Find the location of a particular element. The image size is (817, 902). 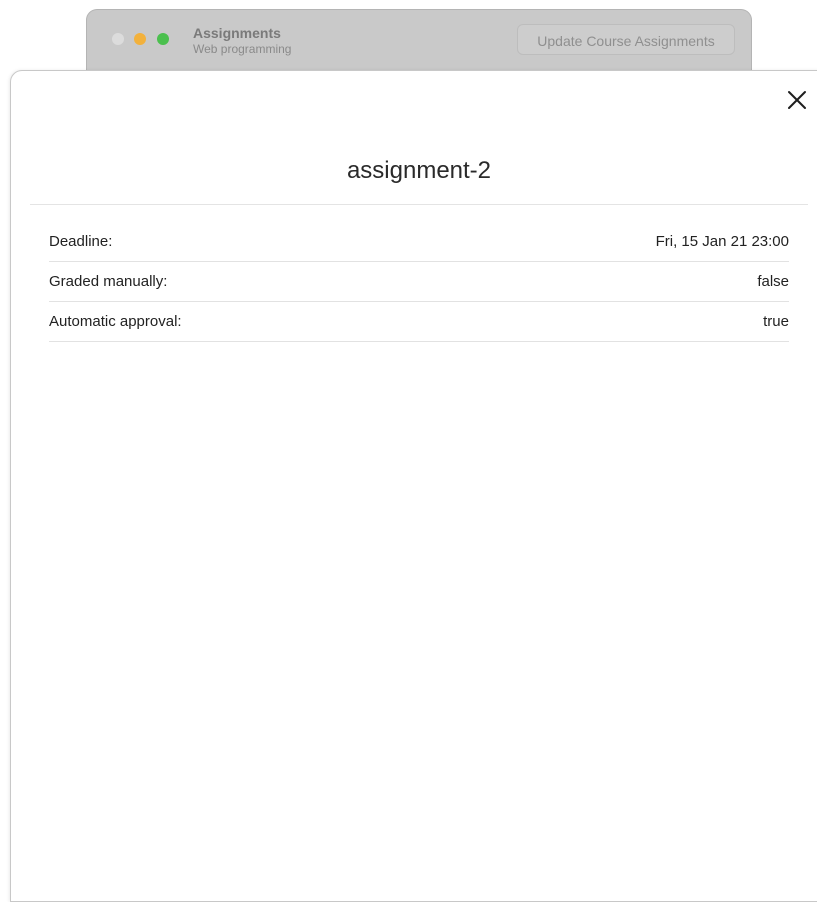

update-course-assignments-button: Update Course Assignments is located at coordinates (626, 39).